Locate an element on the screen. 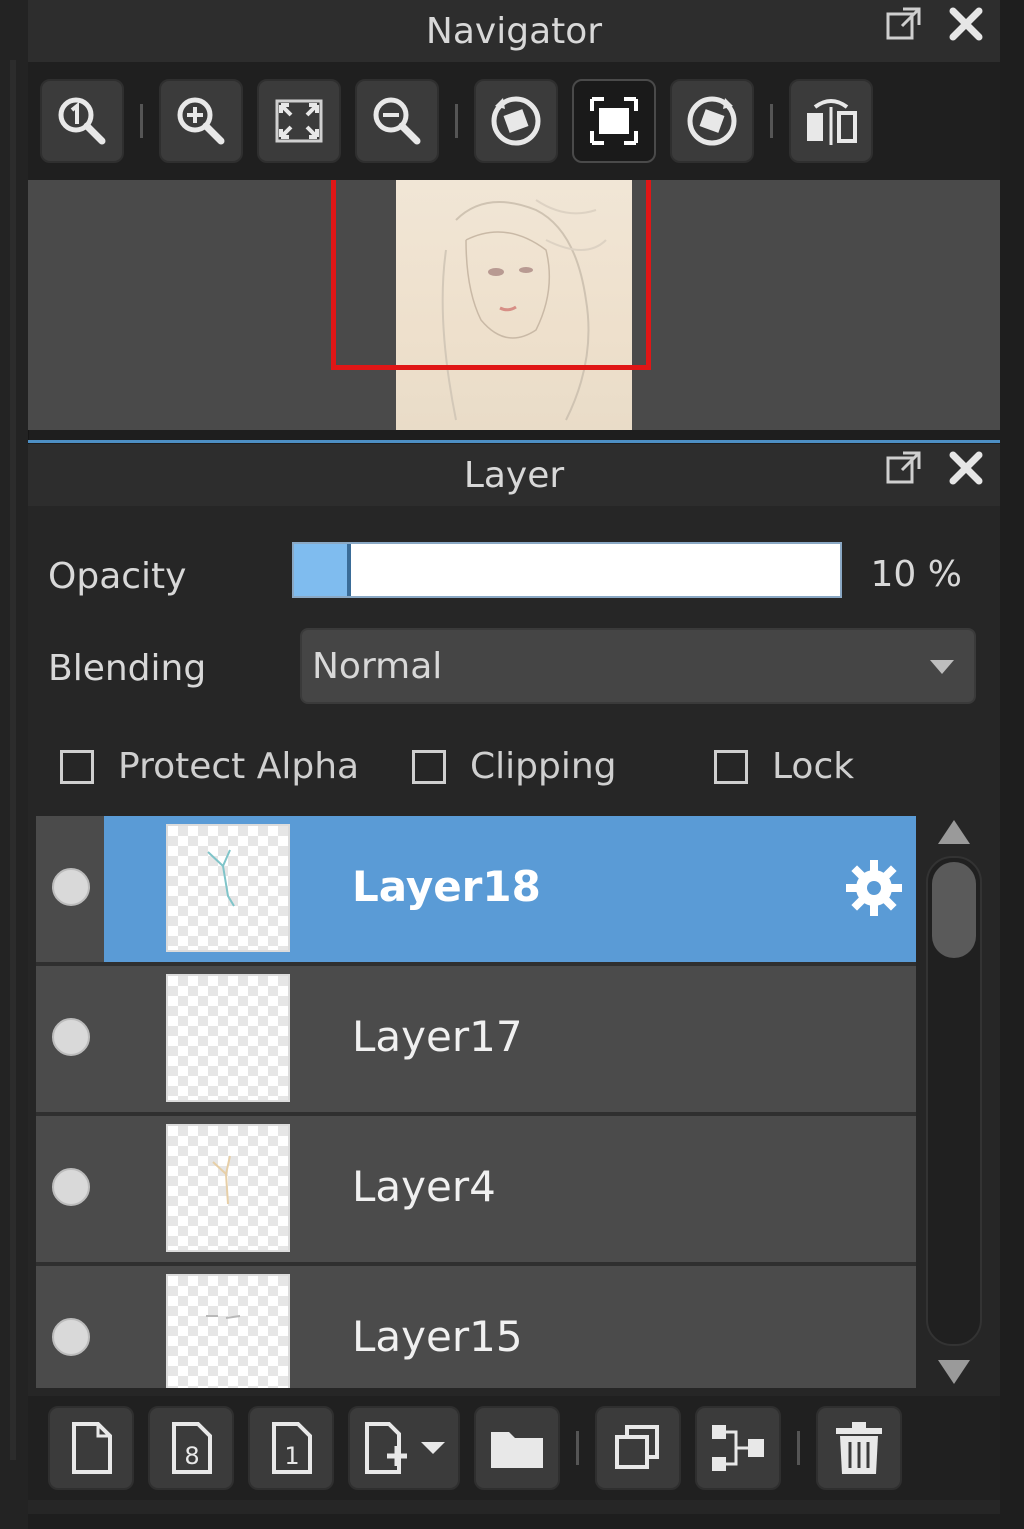 This screenshot has height=1529, width=1024. viewport-rectangle is located at coordinates (491, 275).